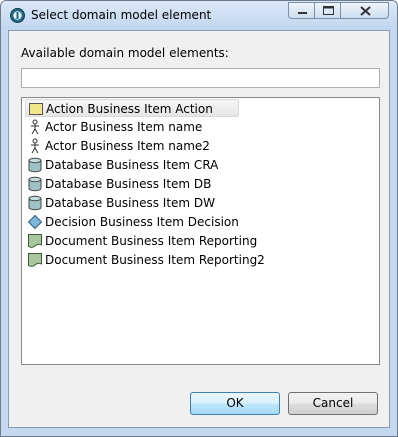  I want to click on list-item: Action Business Item Action, so click(132, 108).